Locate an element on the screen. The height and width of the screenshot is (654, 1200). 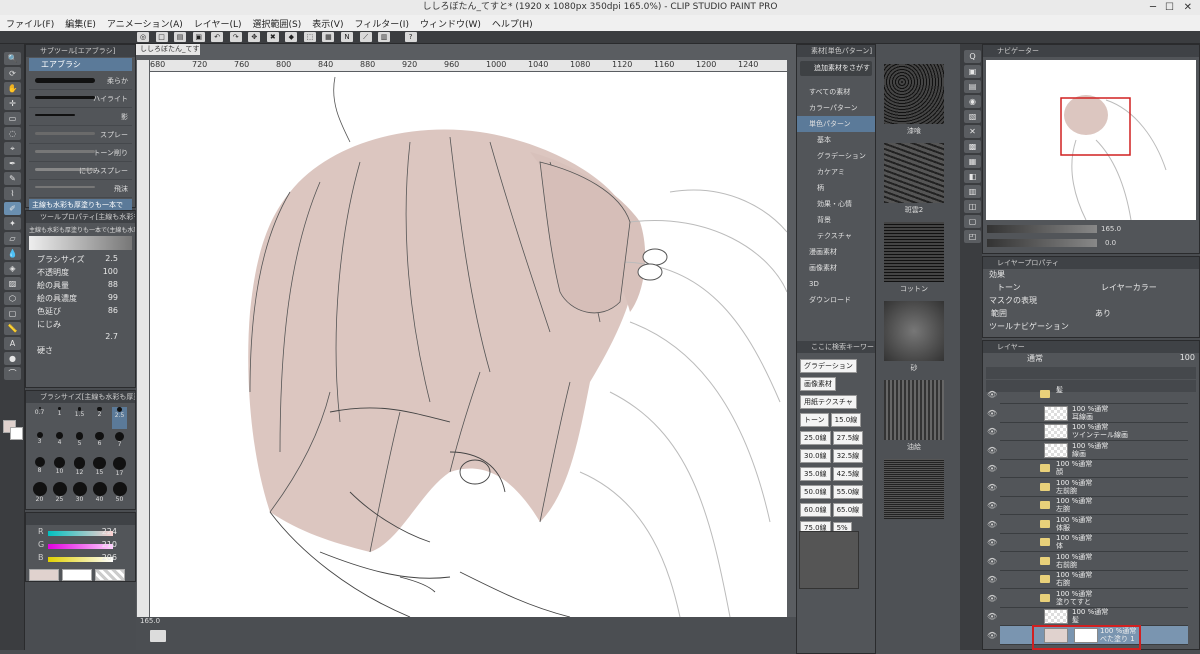
navigator-preview is located at coordinates (1091, 140).